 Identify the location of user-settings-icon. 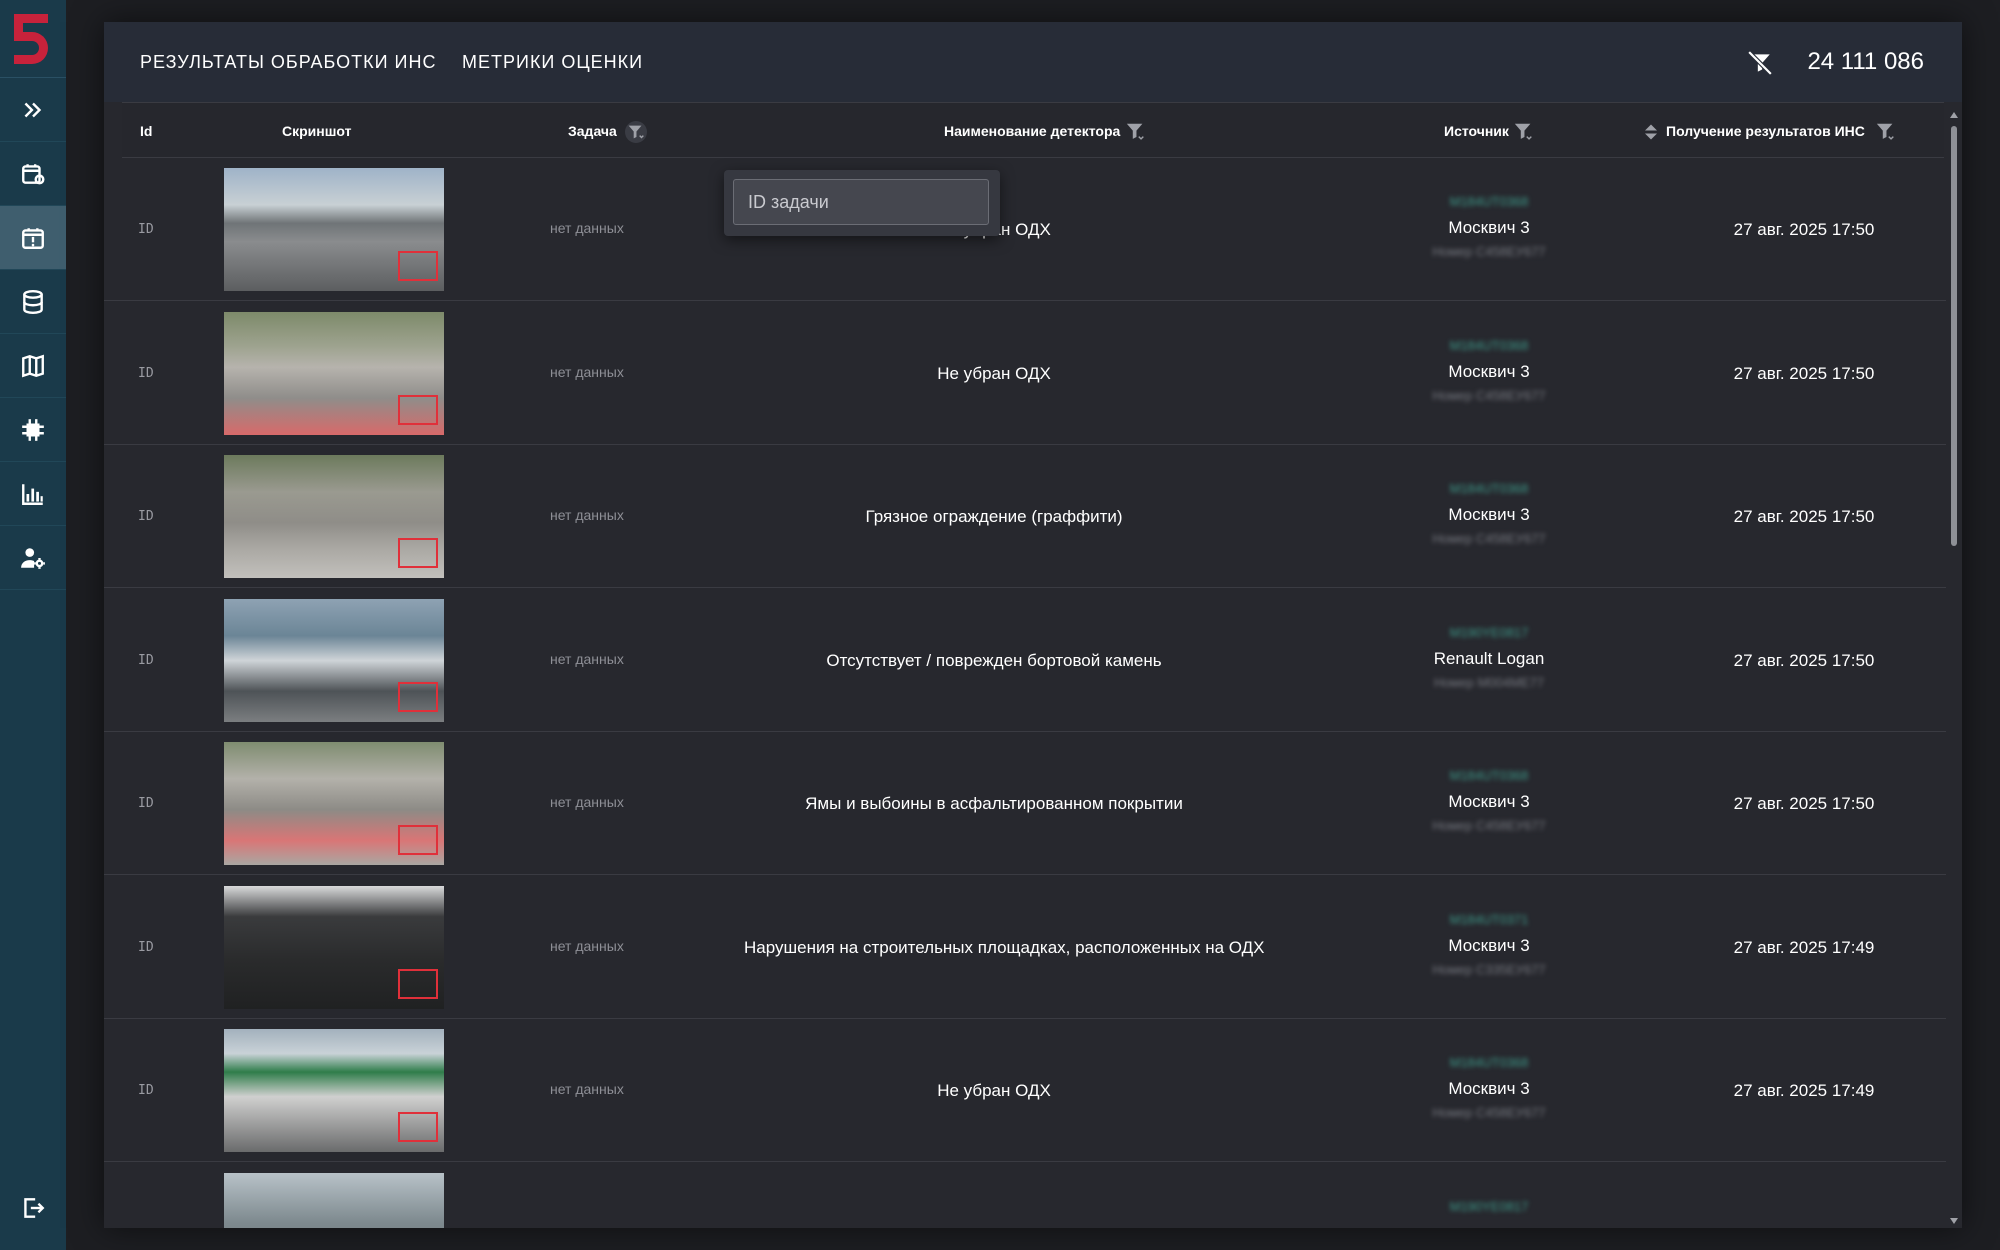
(33, 558).